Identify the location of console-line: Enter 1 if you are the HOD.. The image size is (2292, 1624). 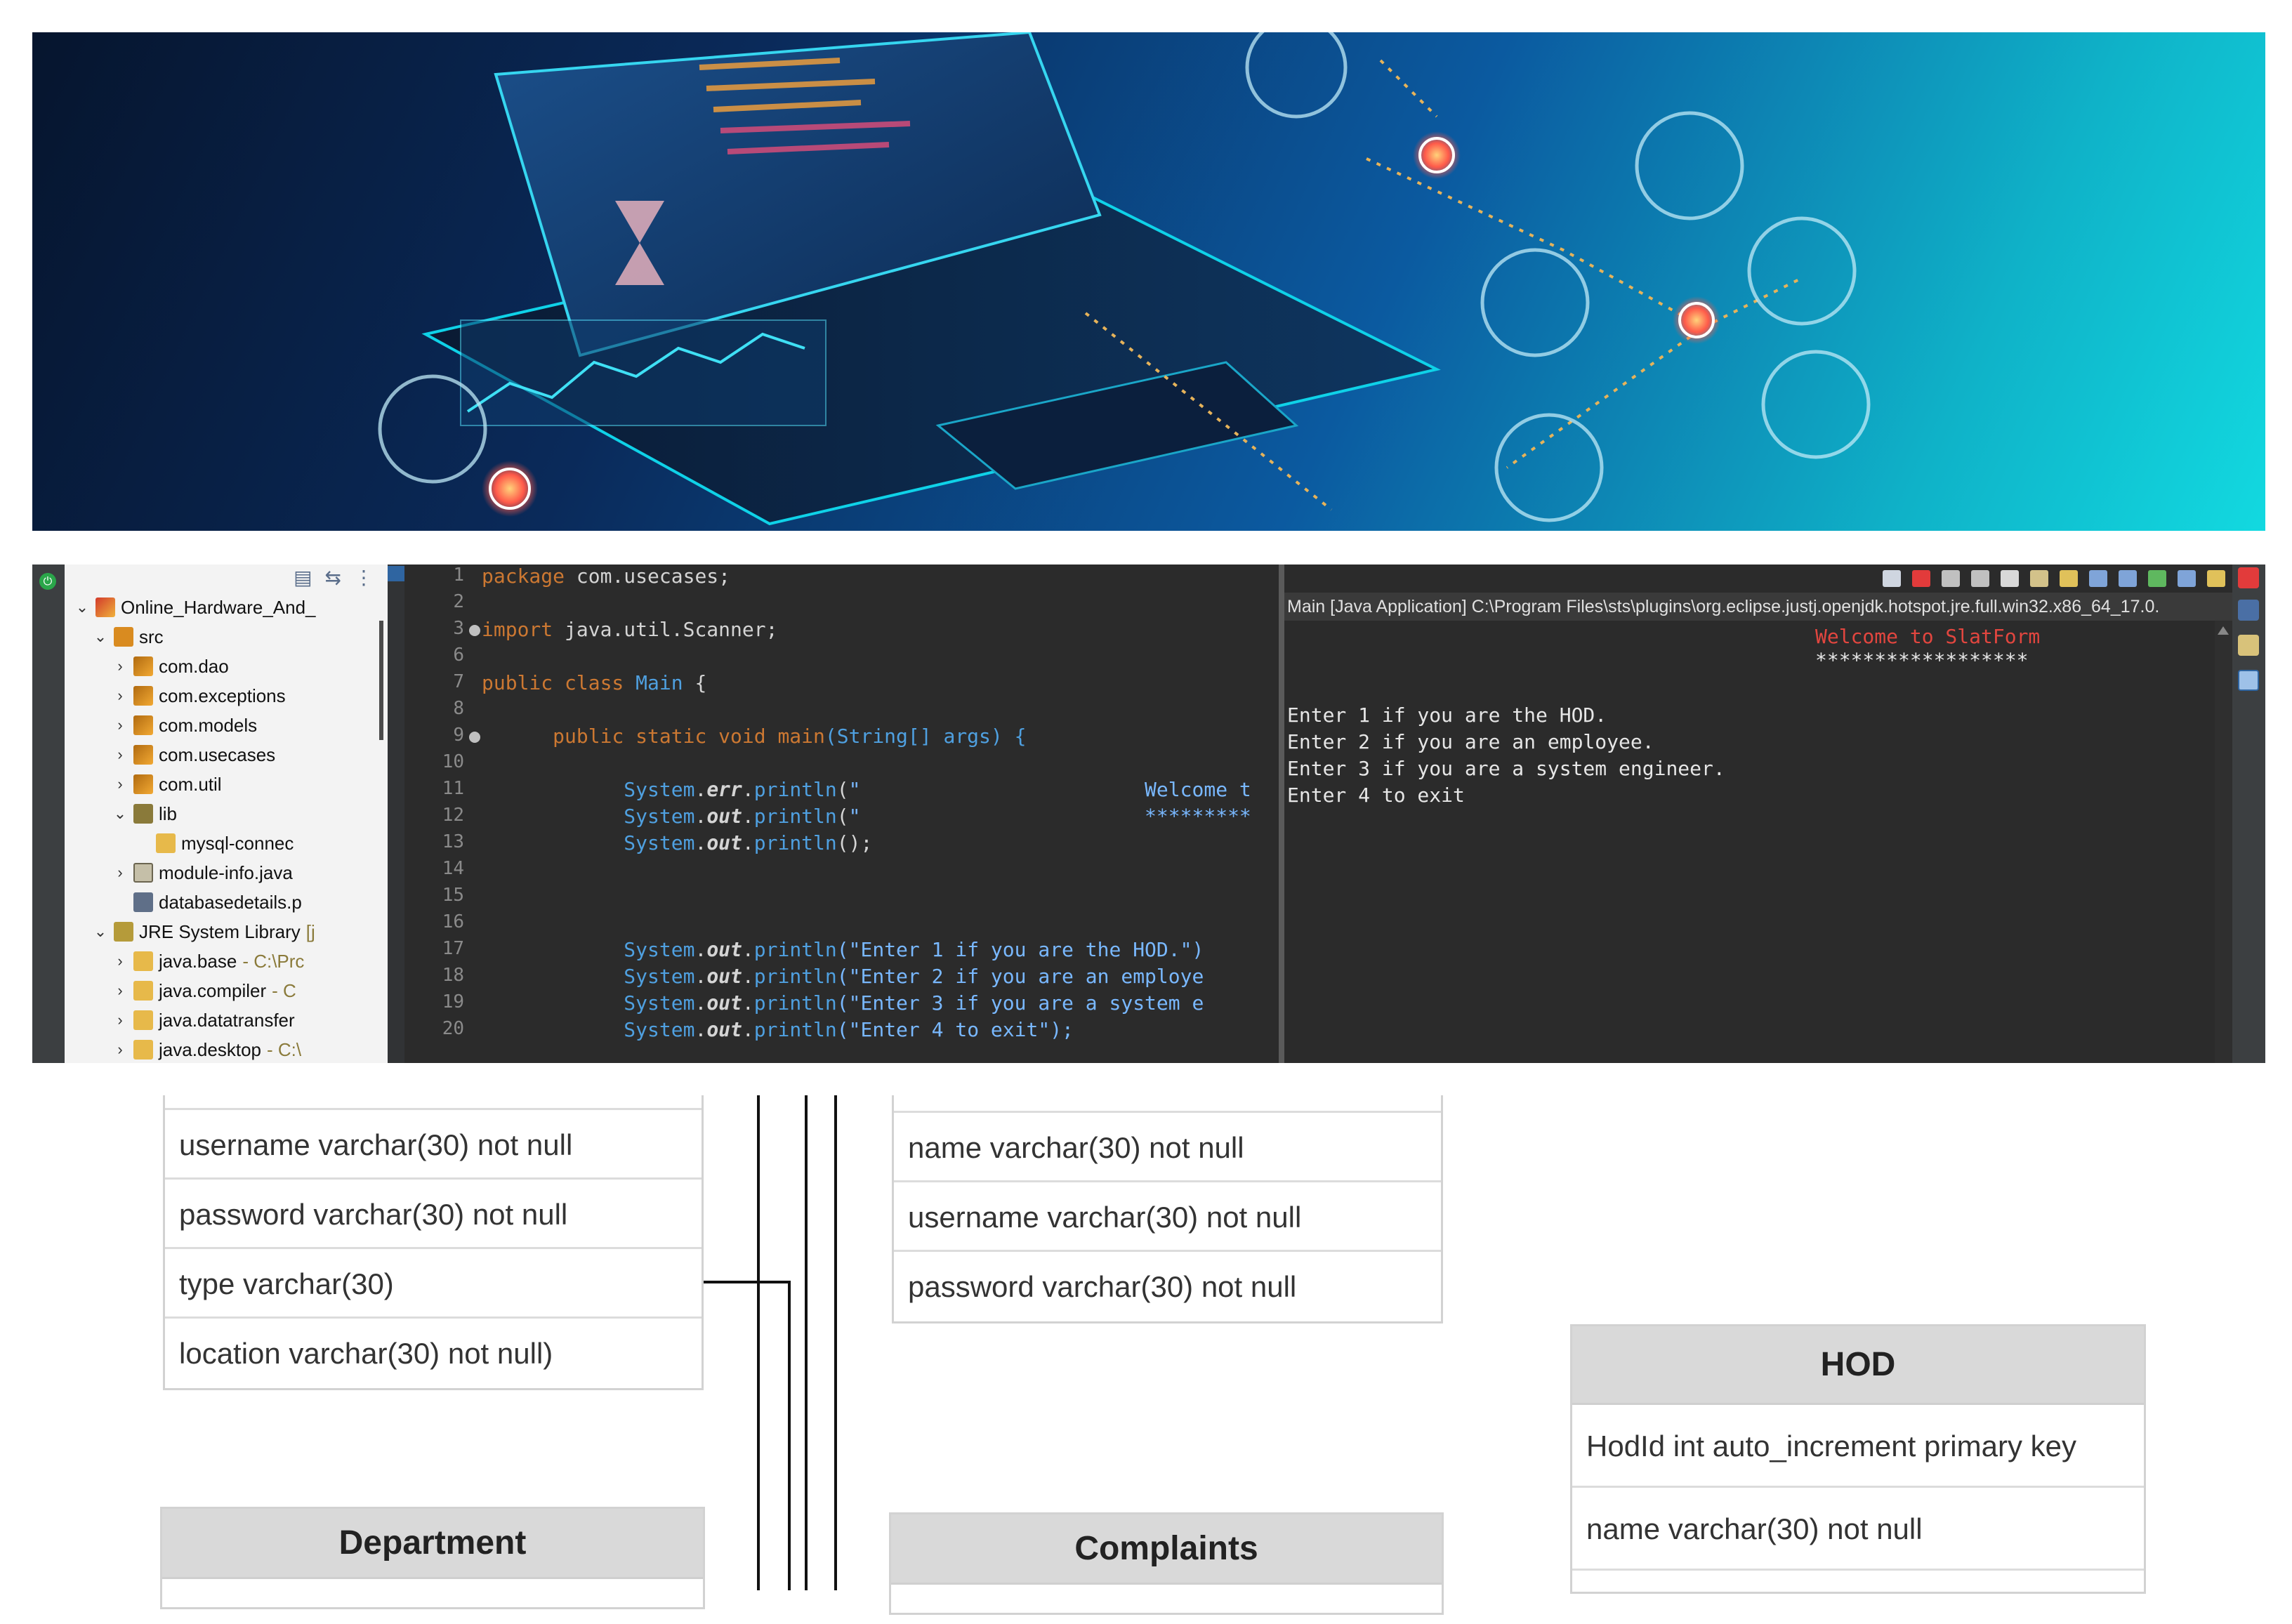
(1447, 715).